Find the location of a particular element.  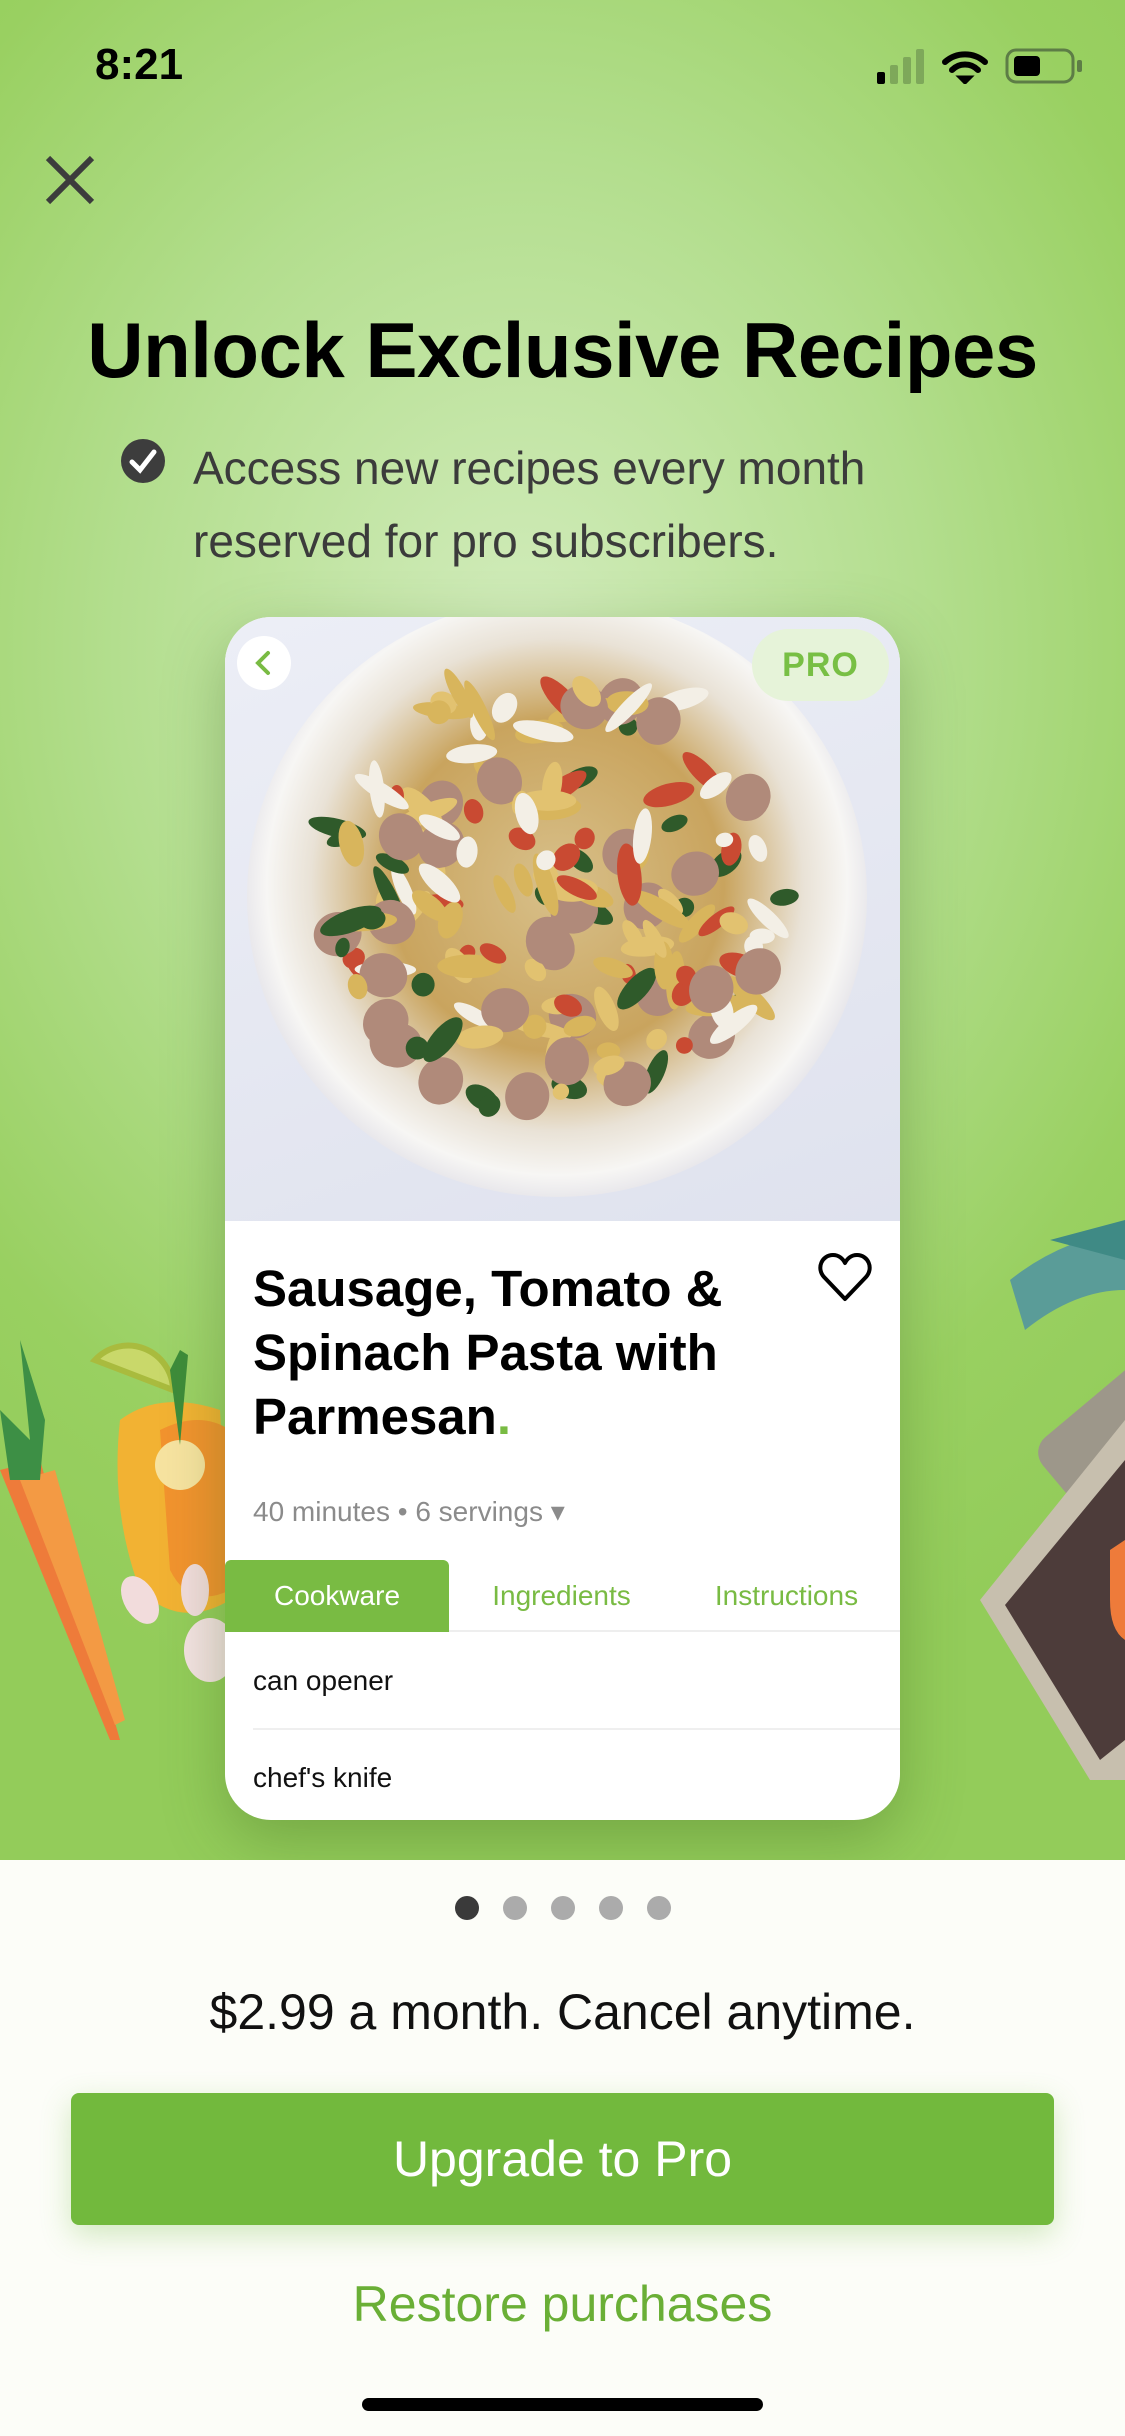

chevron-left-icon is located at coordinates (262, 663).